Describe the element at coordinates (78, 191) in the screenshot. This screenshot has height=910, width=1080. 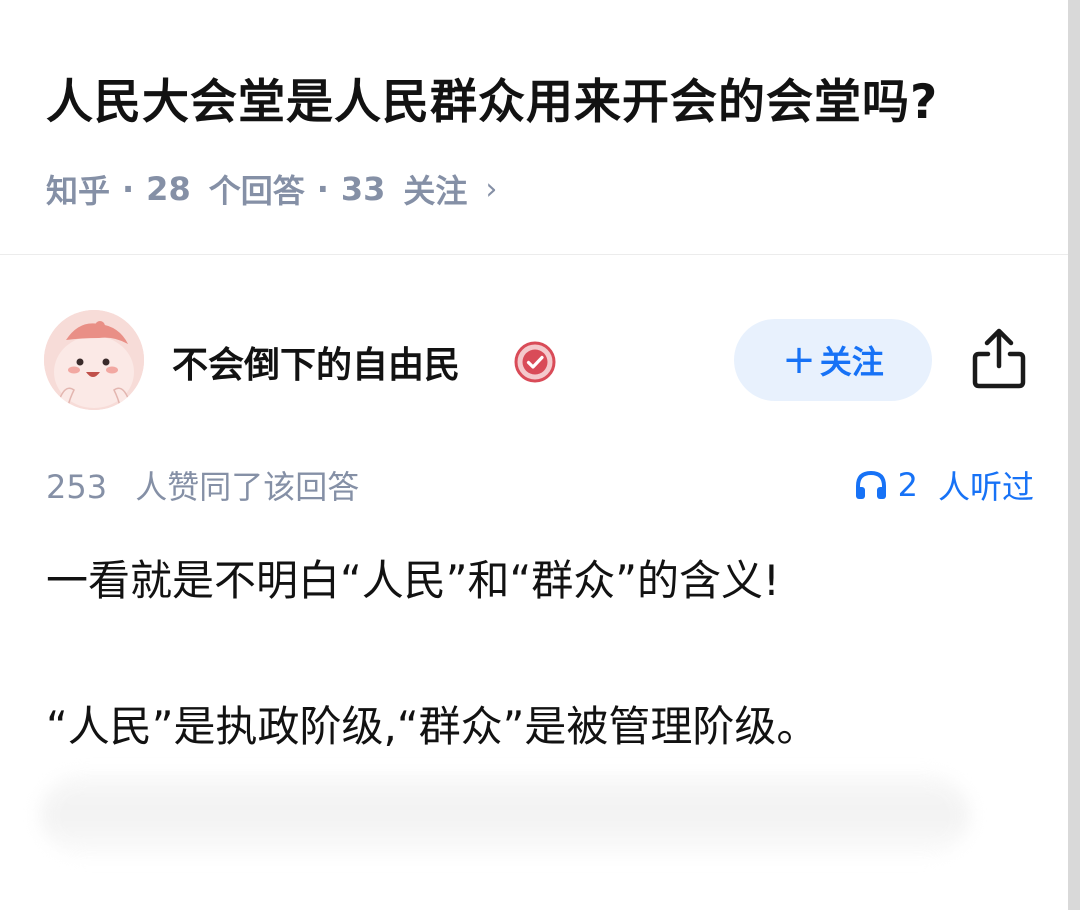
I see `source-label: 知乎` at that location.